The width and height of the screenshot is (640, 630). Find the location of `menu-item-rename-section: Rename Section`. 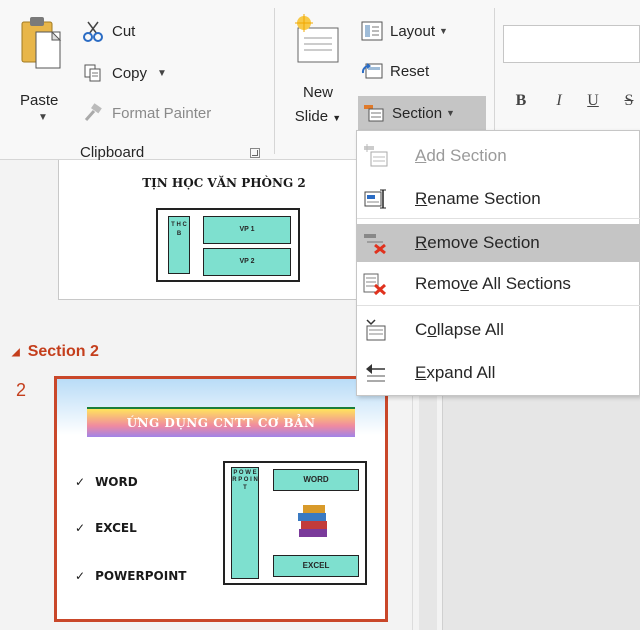

menu-item-rename-section: Rename Section is located at coordinates (498, 199).